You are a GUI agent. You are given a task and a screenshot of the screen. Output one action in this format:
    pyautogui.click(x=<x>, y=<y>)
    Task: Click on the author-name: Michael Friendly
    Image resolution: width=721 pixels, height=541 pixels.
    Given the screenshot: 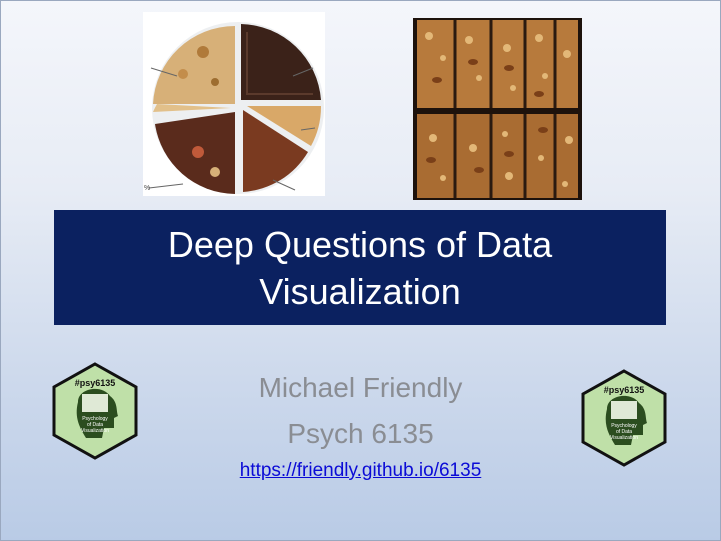 What is the action you would take?
    pyautogui.click(x=360, y=387)
    